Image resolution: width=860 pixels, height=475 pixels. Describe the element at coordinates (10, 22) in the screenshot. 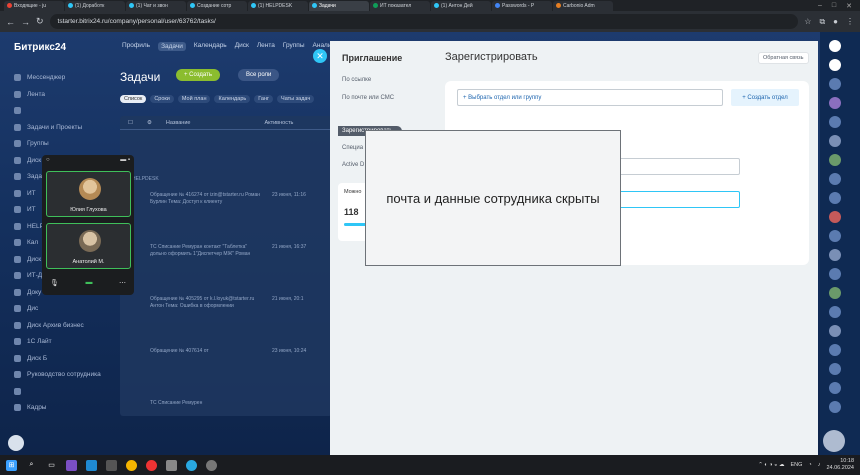

I see `back-icon: ←` at that location.